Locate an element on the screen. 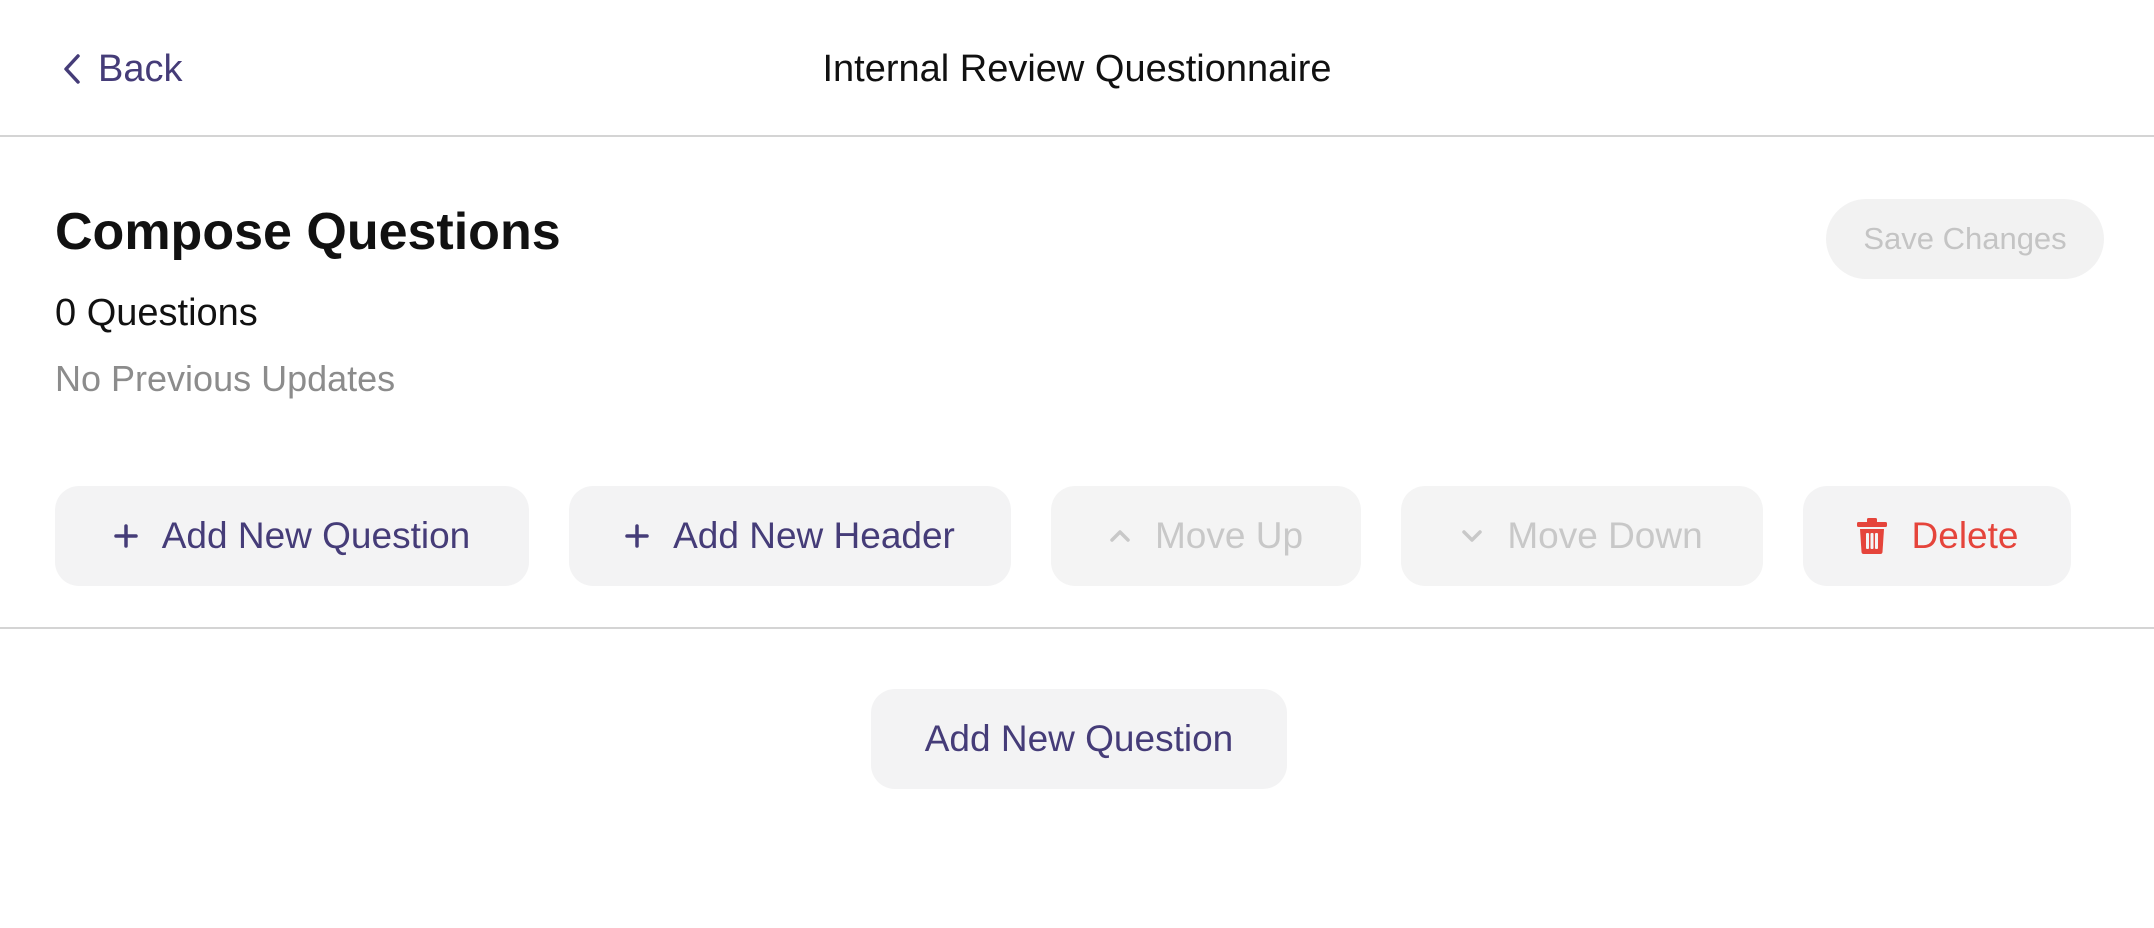  page-title: Internal Review Questionnaire is located at coordinates (1077, 69).